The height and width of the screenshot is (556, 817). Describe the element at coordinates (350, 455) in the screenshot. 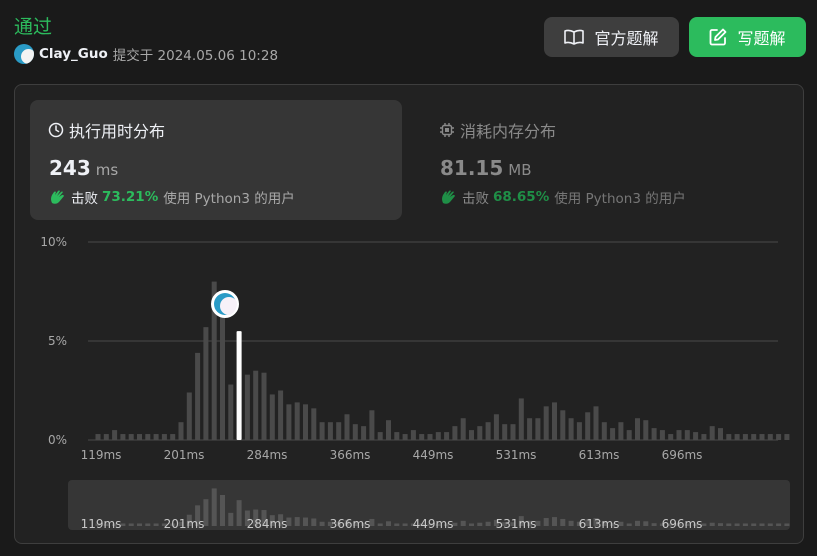

I see `x-tick-label: 366ms` at that location.